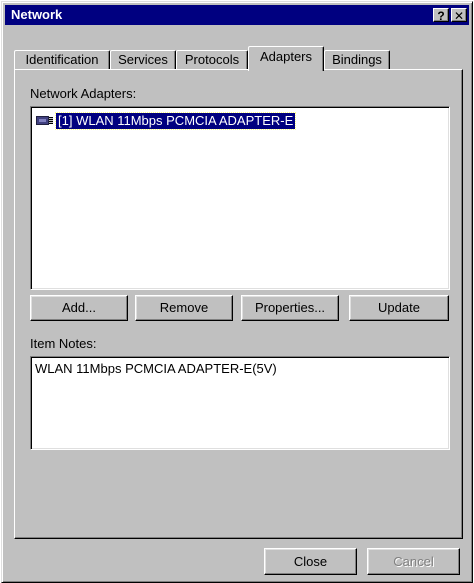  I want to click on window-title: Network, so click(37, 14).